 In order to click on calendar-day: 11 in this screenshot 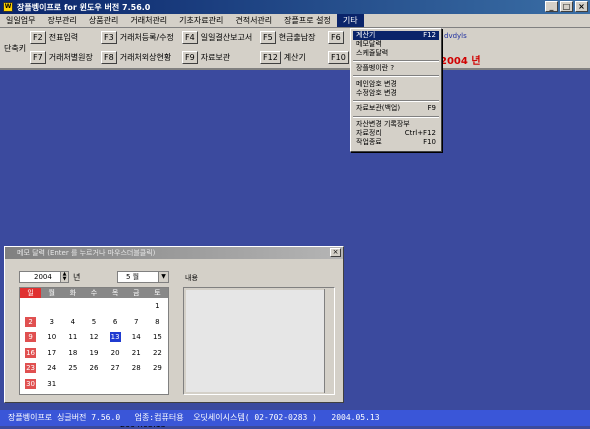, I will do `click(72, 338)`.